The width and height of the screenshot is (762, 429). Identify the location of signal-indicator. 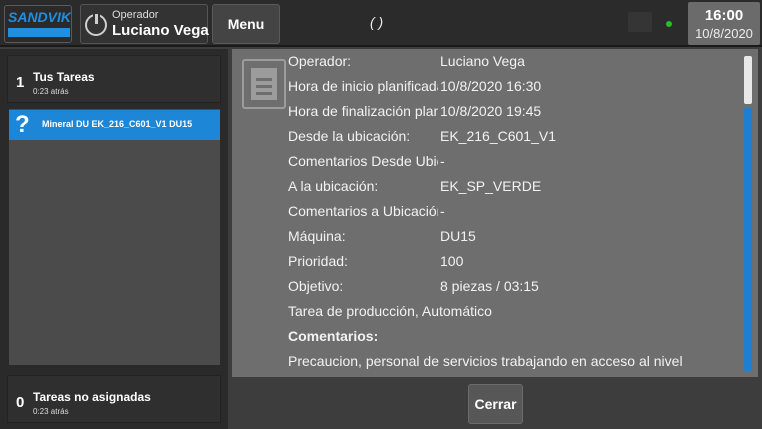
(640, 22).